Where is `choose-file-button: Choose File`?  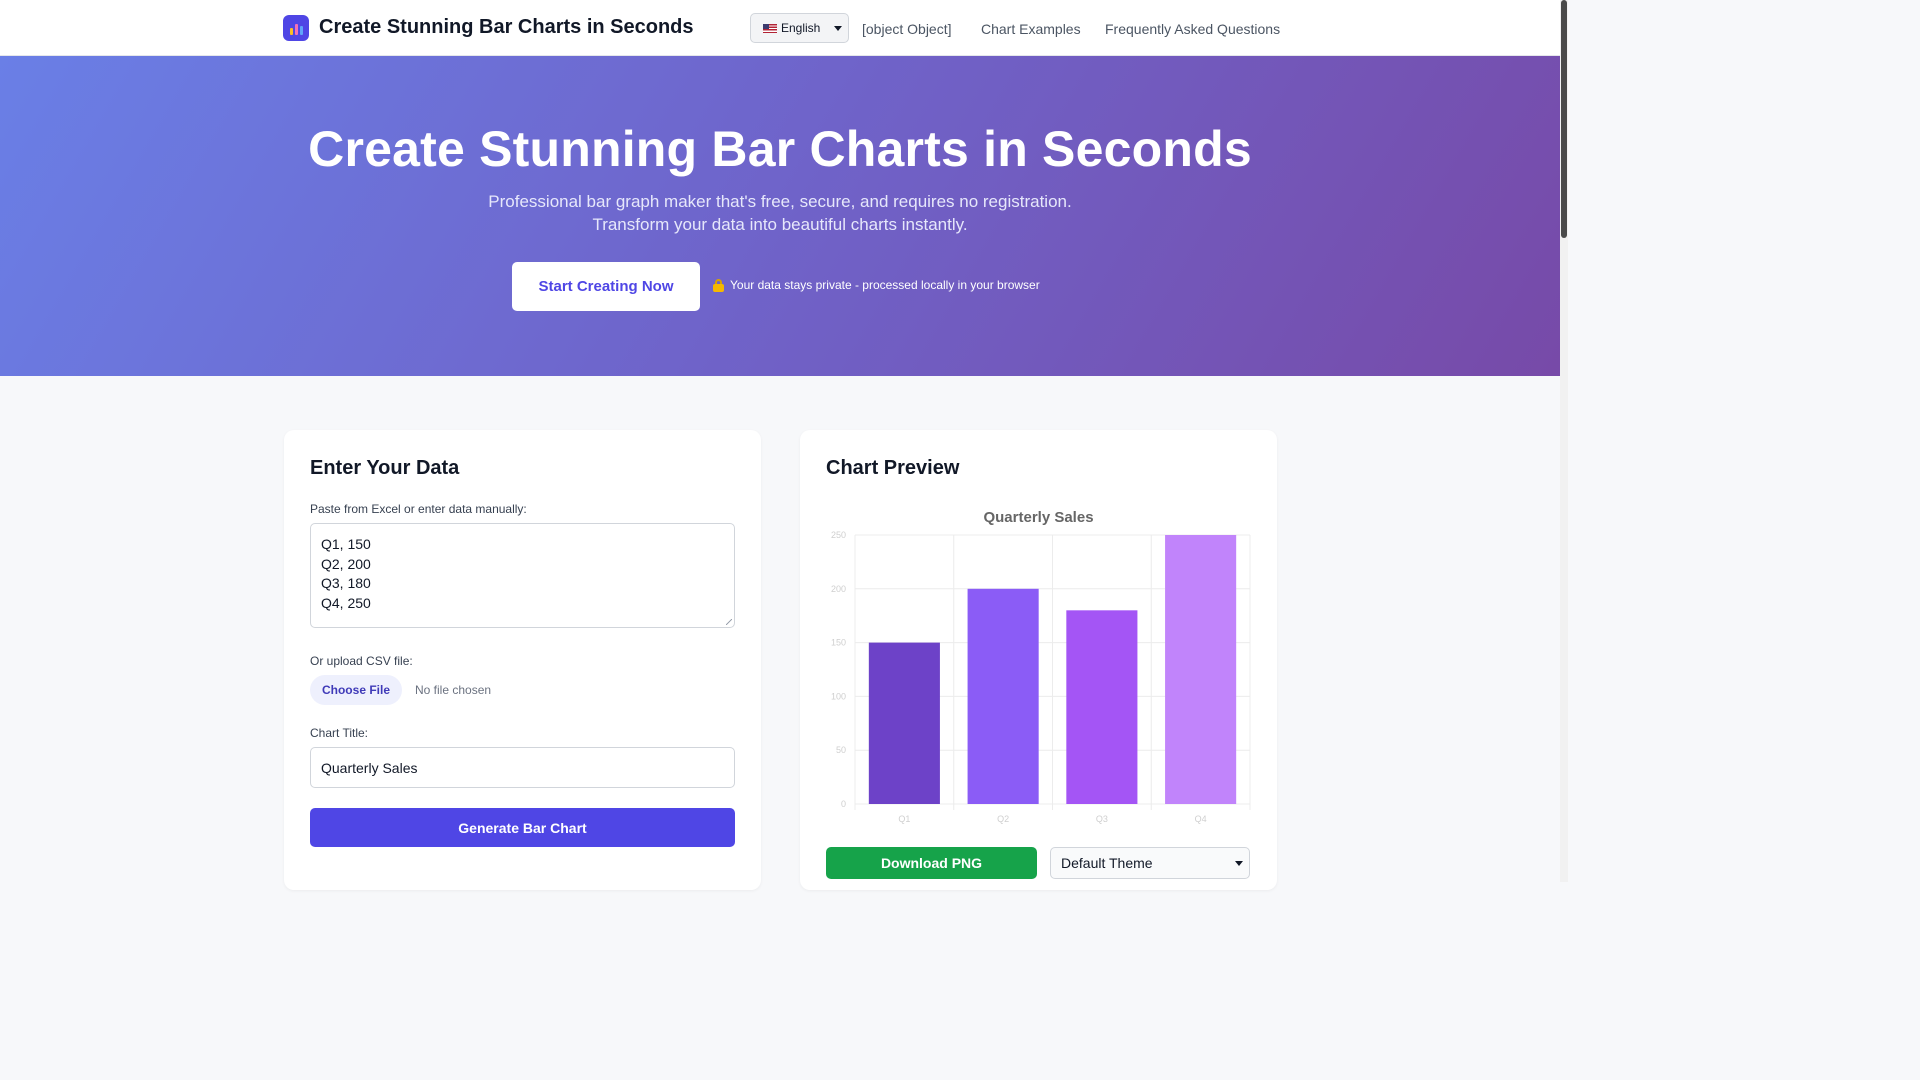
choose-file-button: Choose File is located at coordinates (356, 690).